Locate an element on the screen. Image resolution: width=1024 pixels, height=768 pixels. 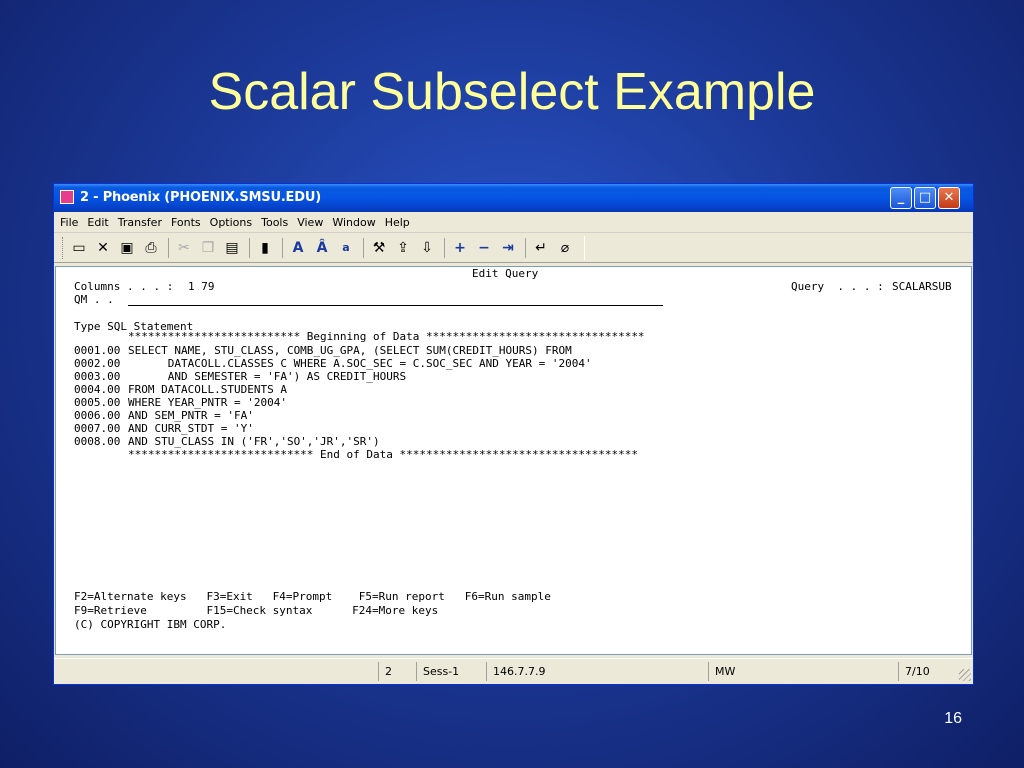
slide-number: 16 is located at coordinates (953, 718).